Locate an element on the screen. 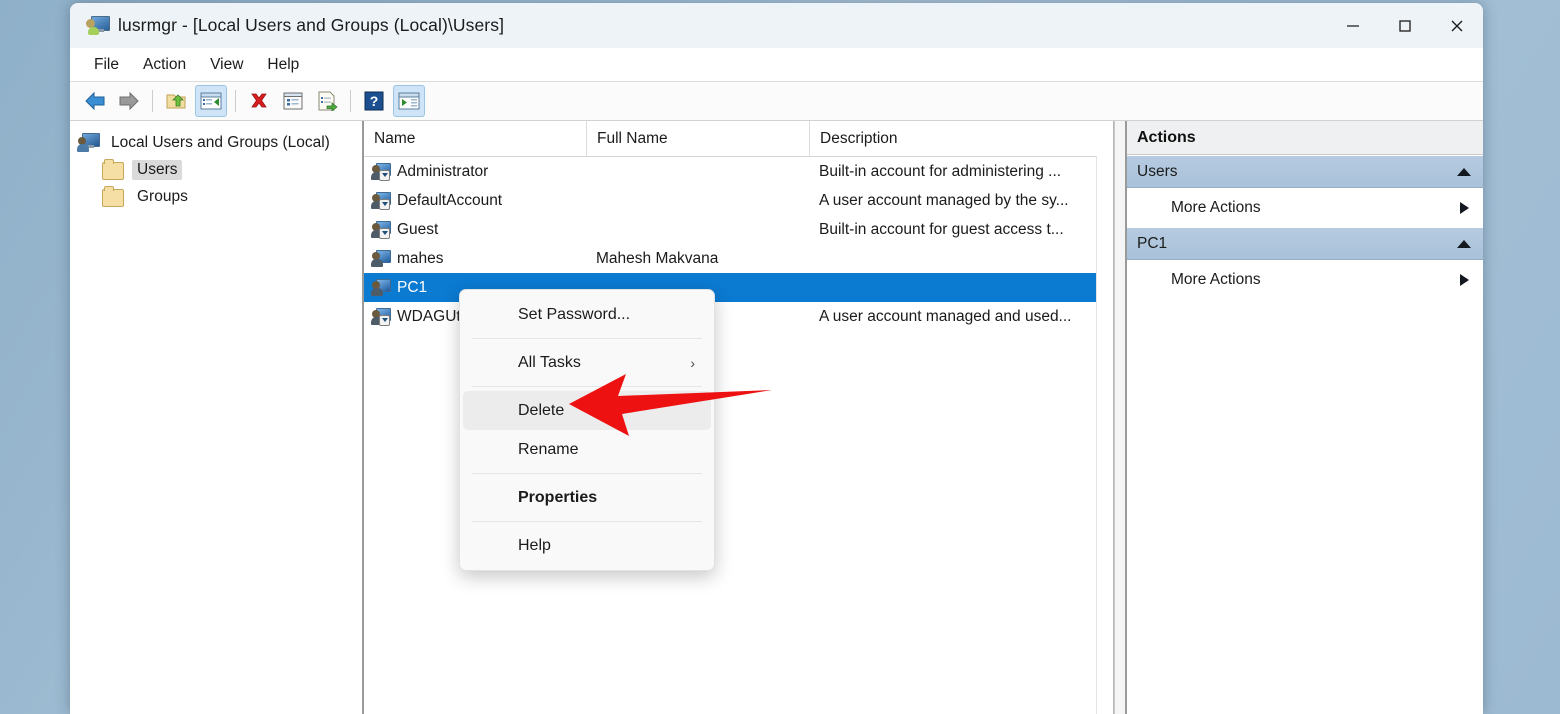 The width and height of the screenshot is (1560, 714). list-vertical-scrollbar is located at coordinates (1104, 435).